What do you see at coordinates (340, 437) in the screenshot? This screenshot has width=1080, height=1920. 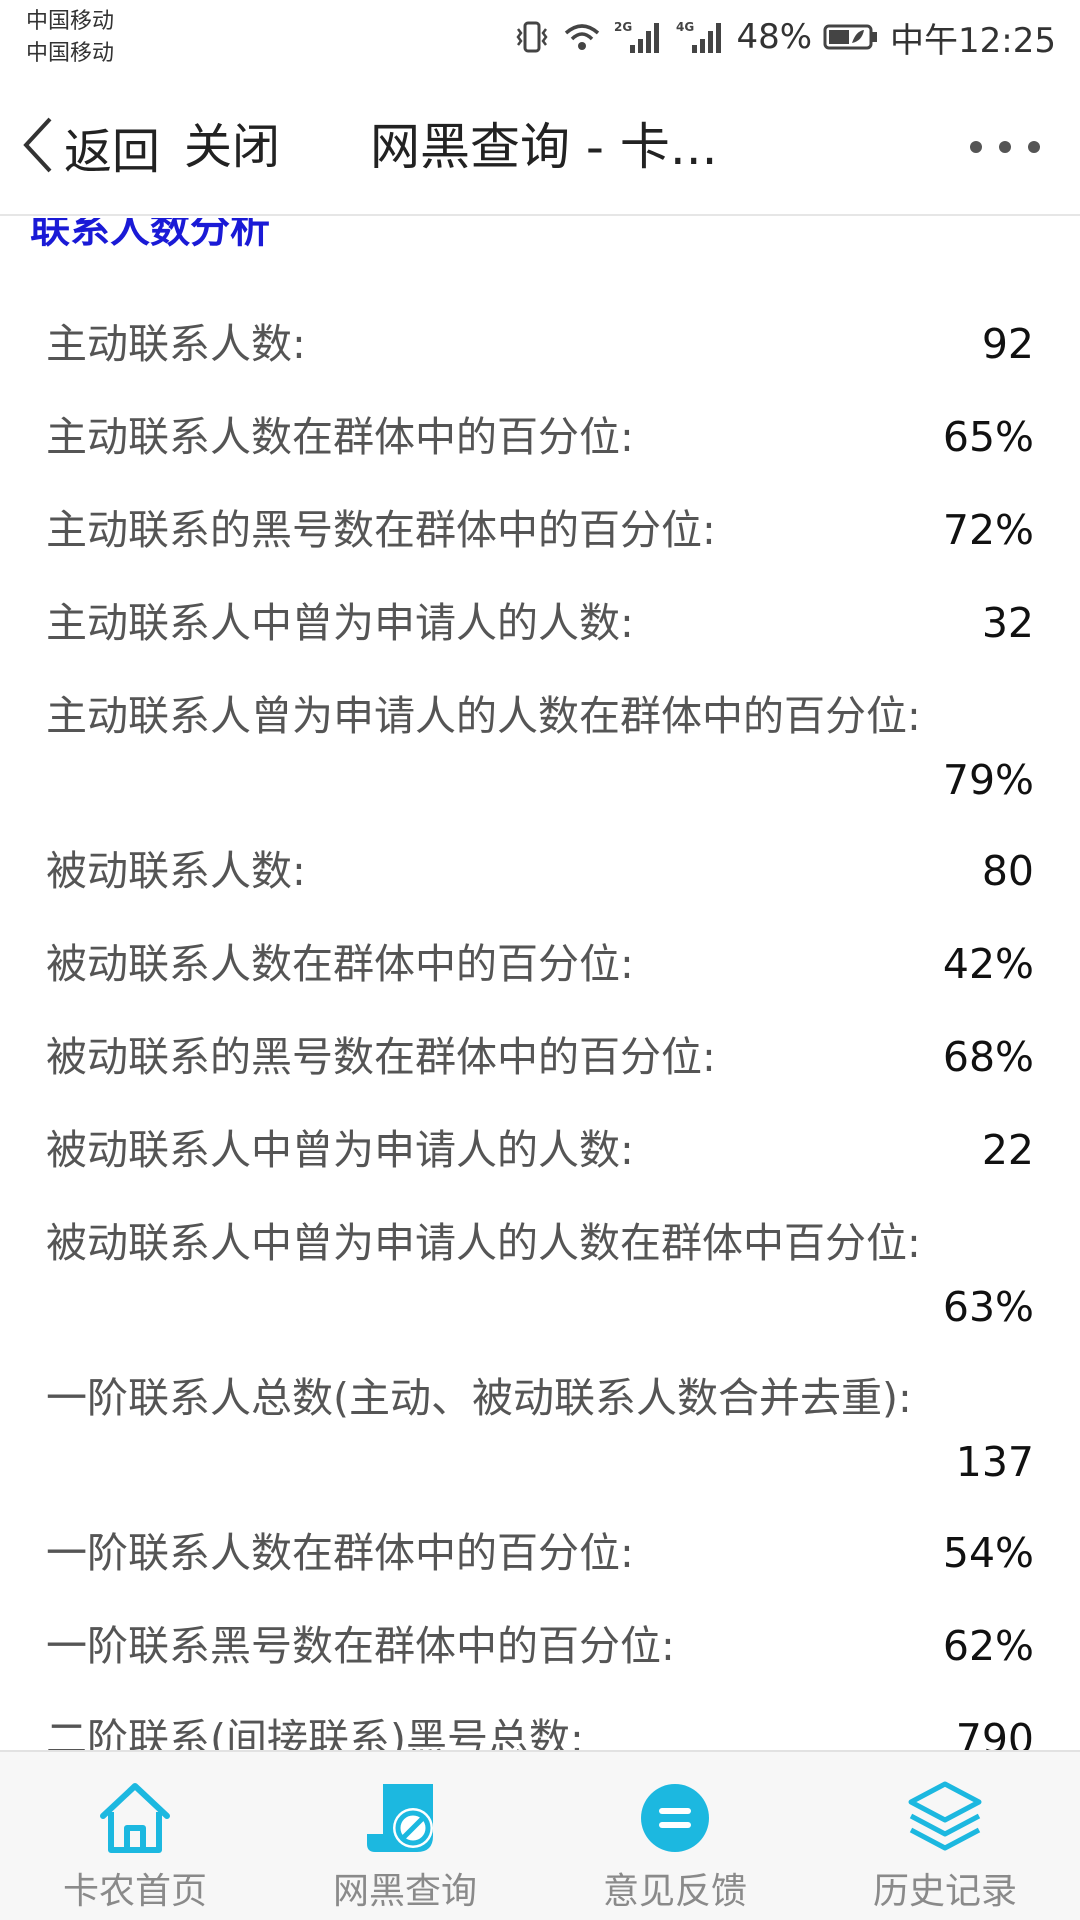 I see `stat-label: 主动联系人数在群体中的百分位:` at bounding box center [340, 437].